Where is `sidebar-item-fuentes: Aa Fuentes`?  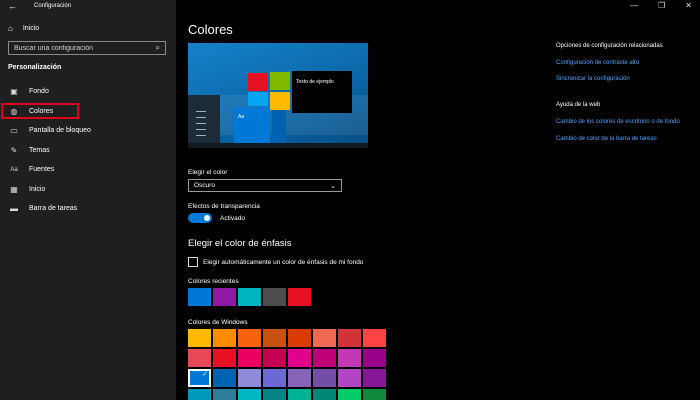
sidebar-item-fuentes: Aa Fuentes is located at coordinates (88, 170).